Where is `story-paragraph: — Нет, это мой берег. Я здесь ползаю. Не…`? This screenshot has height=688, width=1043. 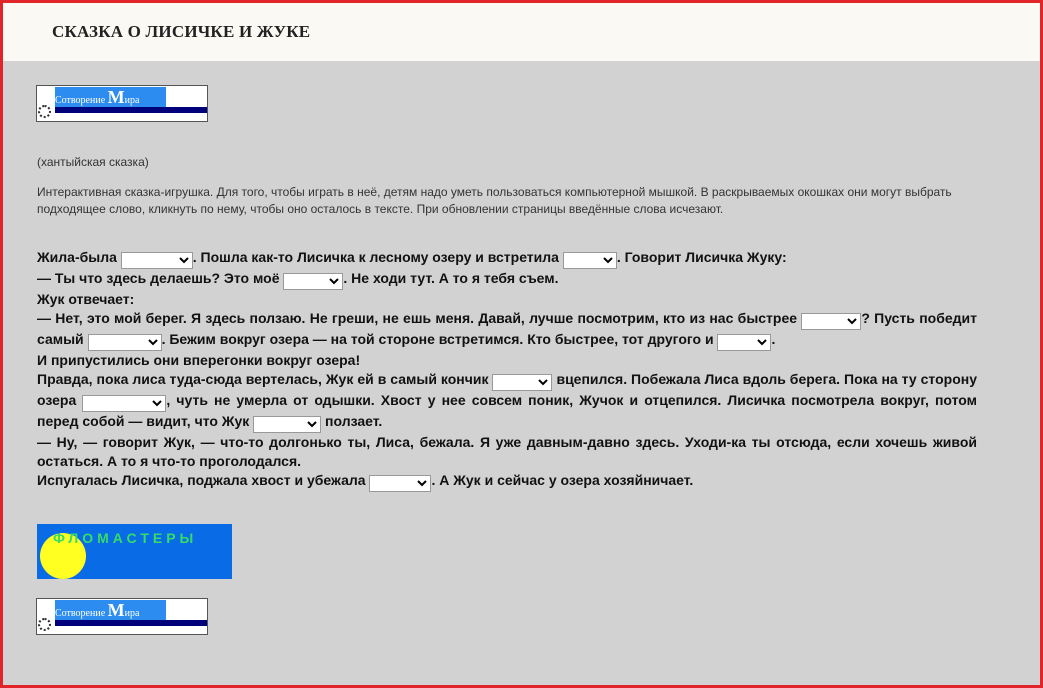 story-paragraph: — Нет, это мой берег. Я здесь ползаю. Не… is located at coordinates (507, 330).